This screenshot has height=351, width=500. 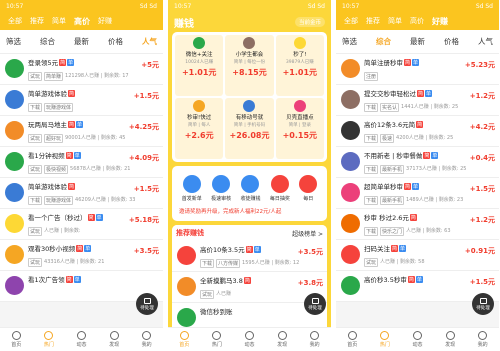 What do you see at coordinates (417, 224) in the screenshot?
I see `list-item: 秒审 秒过2.6元简下载 快乐之门 人已赚 | 剩余数: 63 +1.2元` at bounding box center [417, 224].